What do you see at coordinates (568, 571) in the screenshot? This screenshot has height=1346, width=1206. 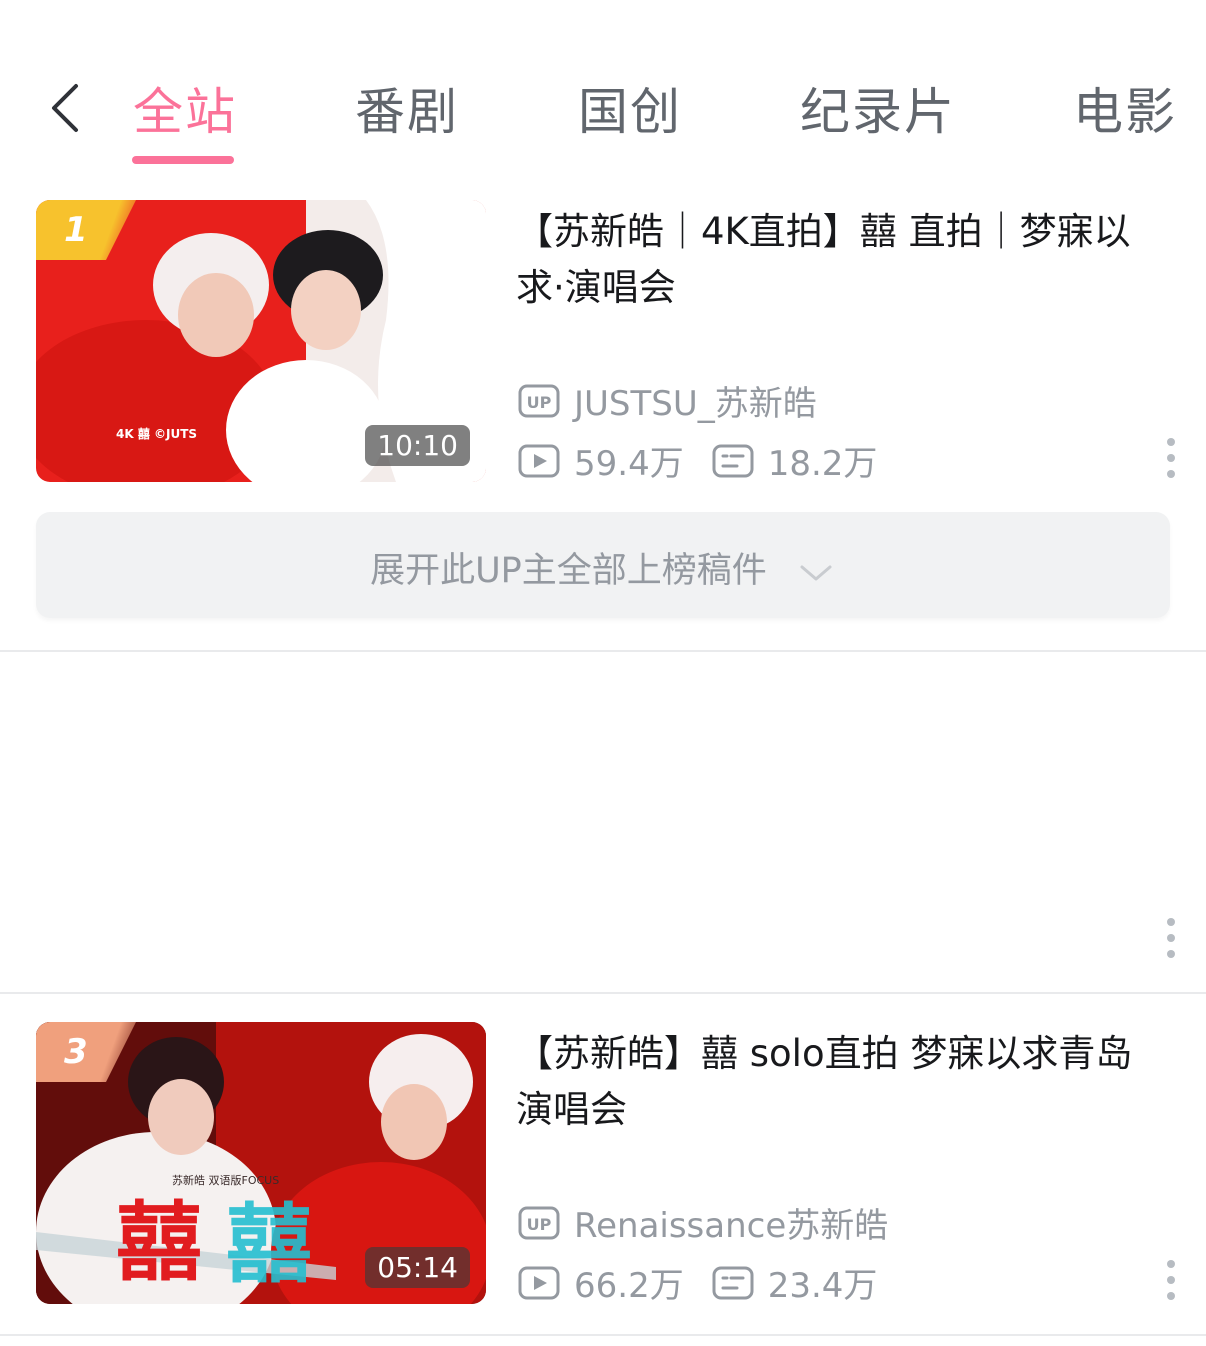 I see `expand-label: 展开此UP主全部上榜稿件` at bounding box center [568, 571].